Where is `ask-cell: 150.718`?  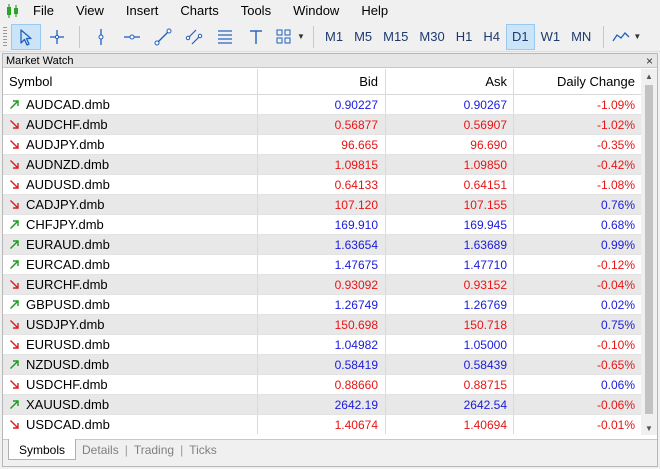
ask-cell: 150.718 is located at coordinates (450, 324).